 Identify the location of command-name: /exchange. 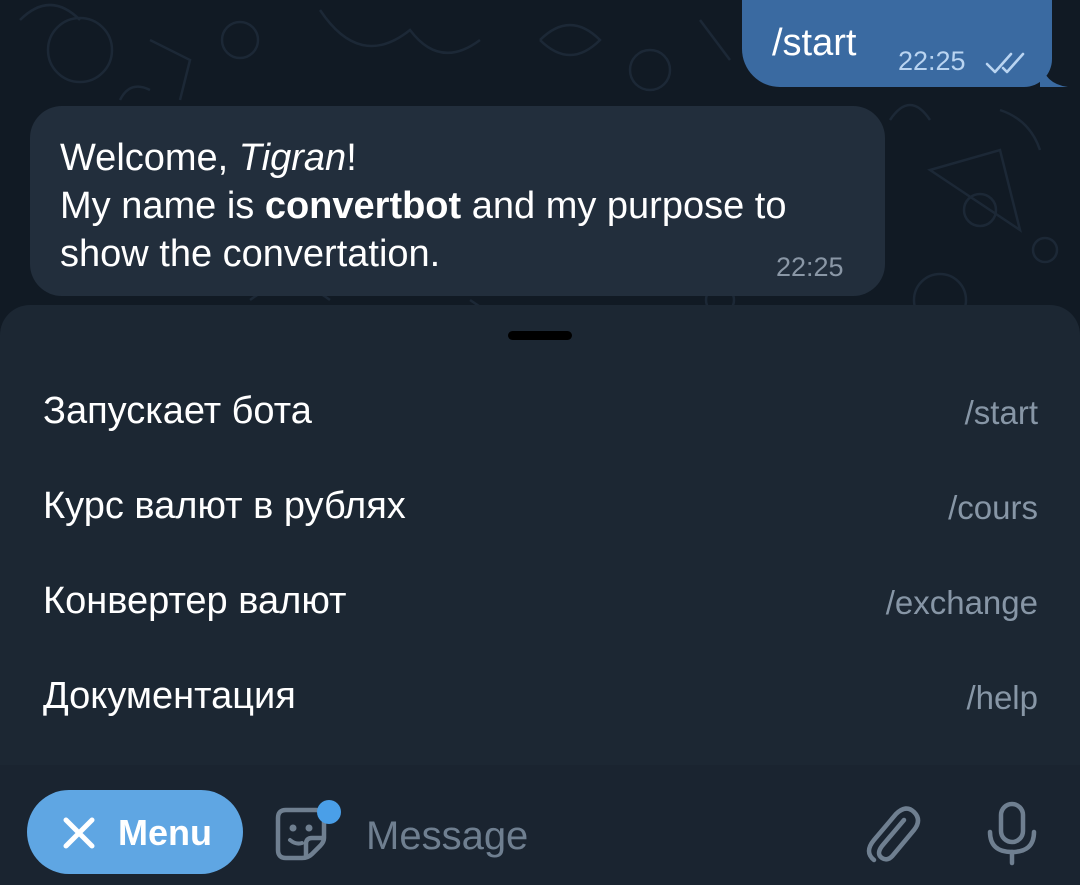
(961, 602).